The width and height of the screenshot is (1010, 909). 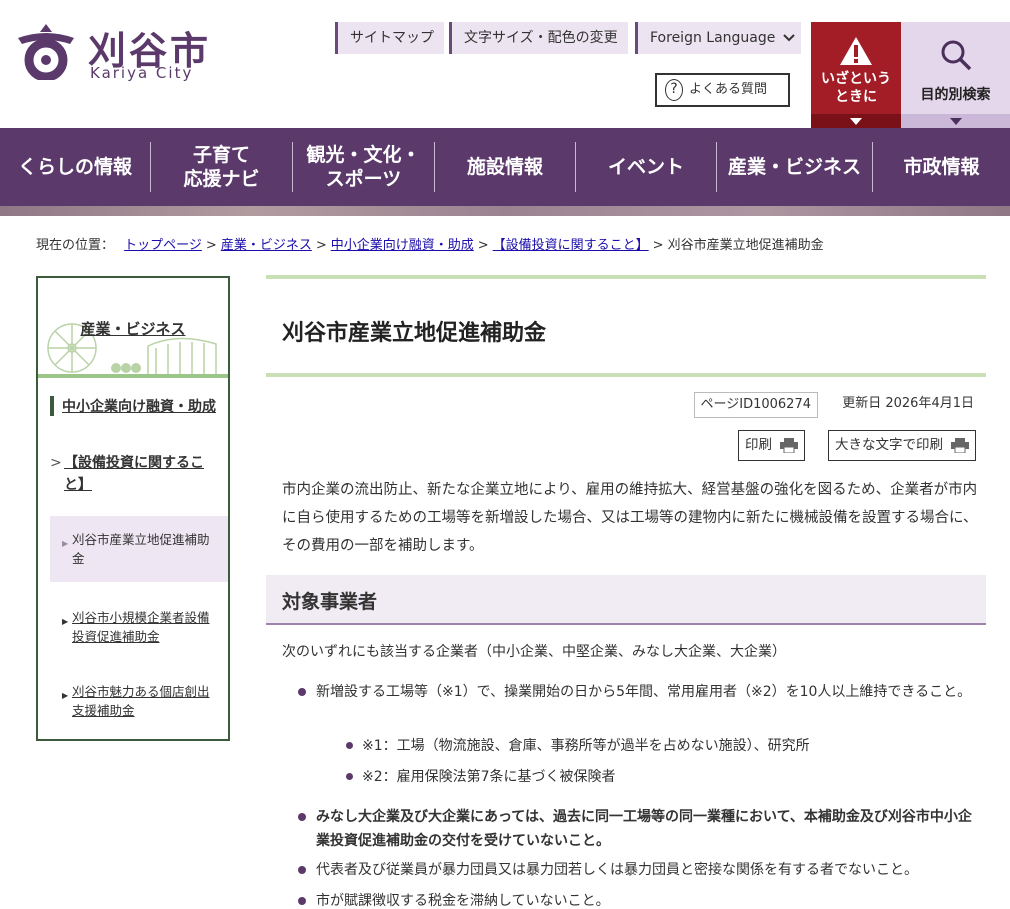 I want to click on sidebar-item-label: 刈谷市小規模企業者設備, so click(x=141, y=617).